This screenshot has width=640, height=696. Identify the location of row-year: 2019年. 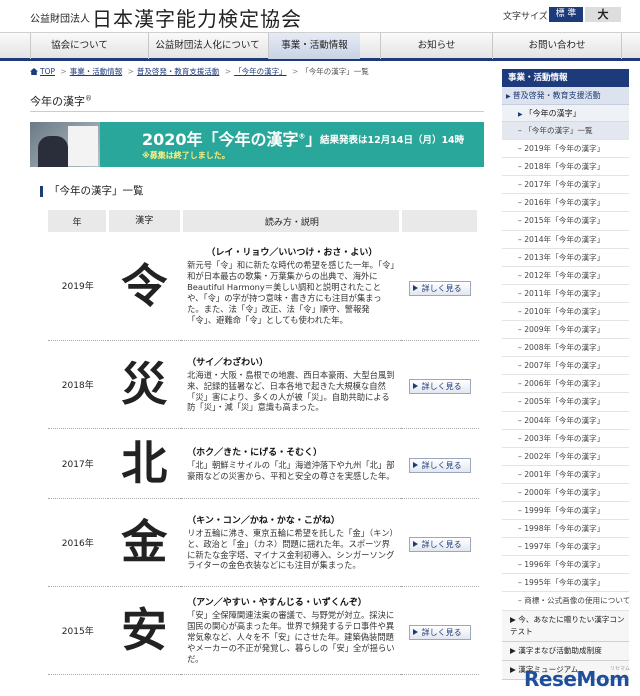
(78, 286).